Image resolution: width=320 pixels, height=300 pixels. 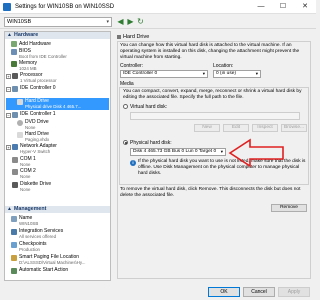 I want to click on annotation-arrow-shape, so click(x=256, y=153).